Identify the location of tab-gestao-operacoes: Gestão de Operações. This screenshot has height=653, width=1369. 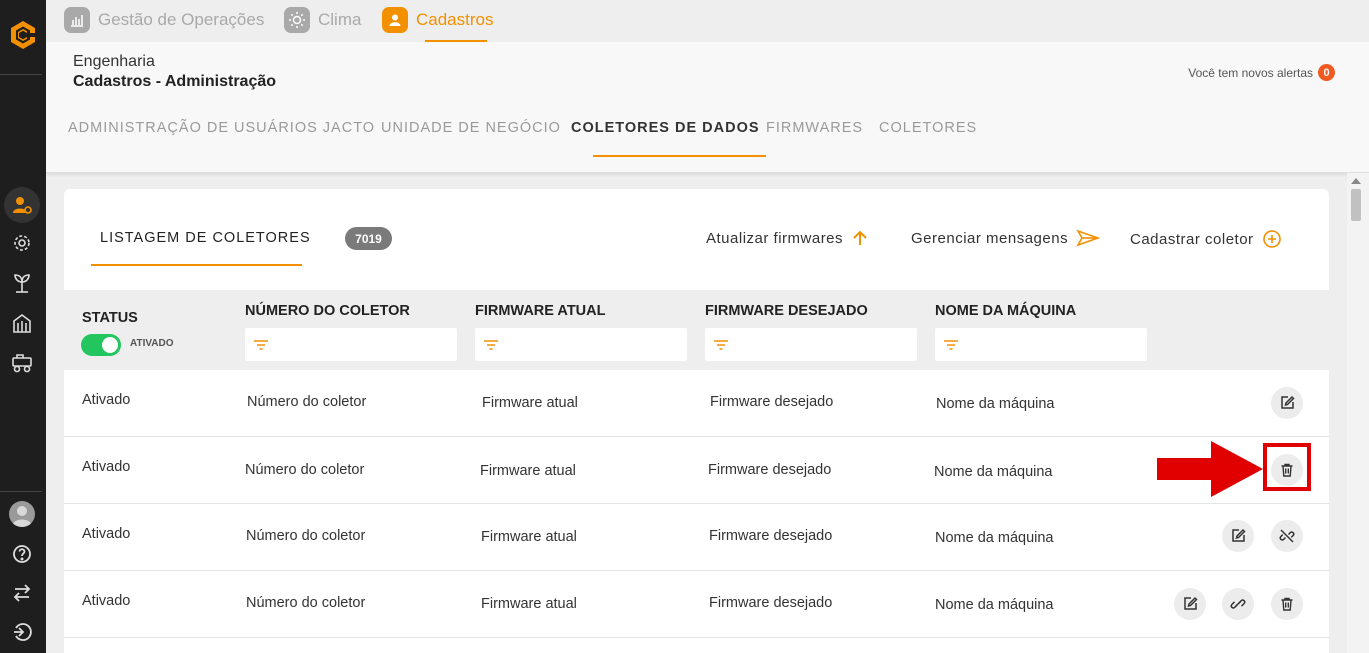
(164, 20).